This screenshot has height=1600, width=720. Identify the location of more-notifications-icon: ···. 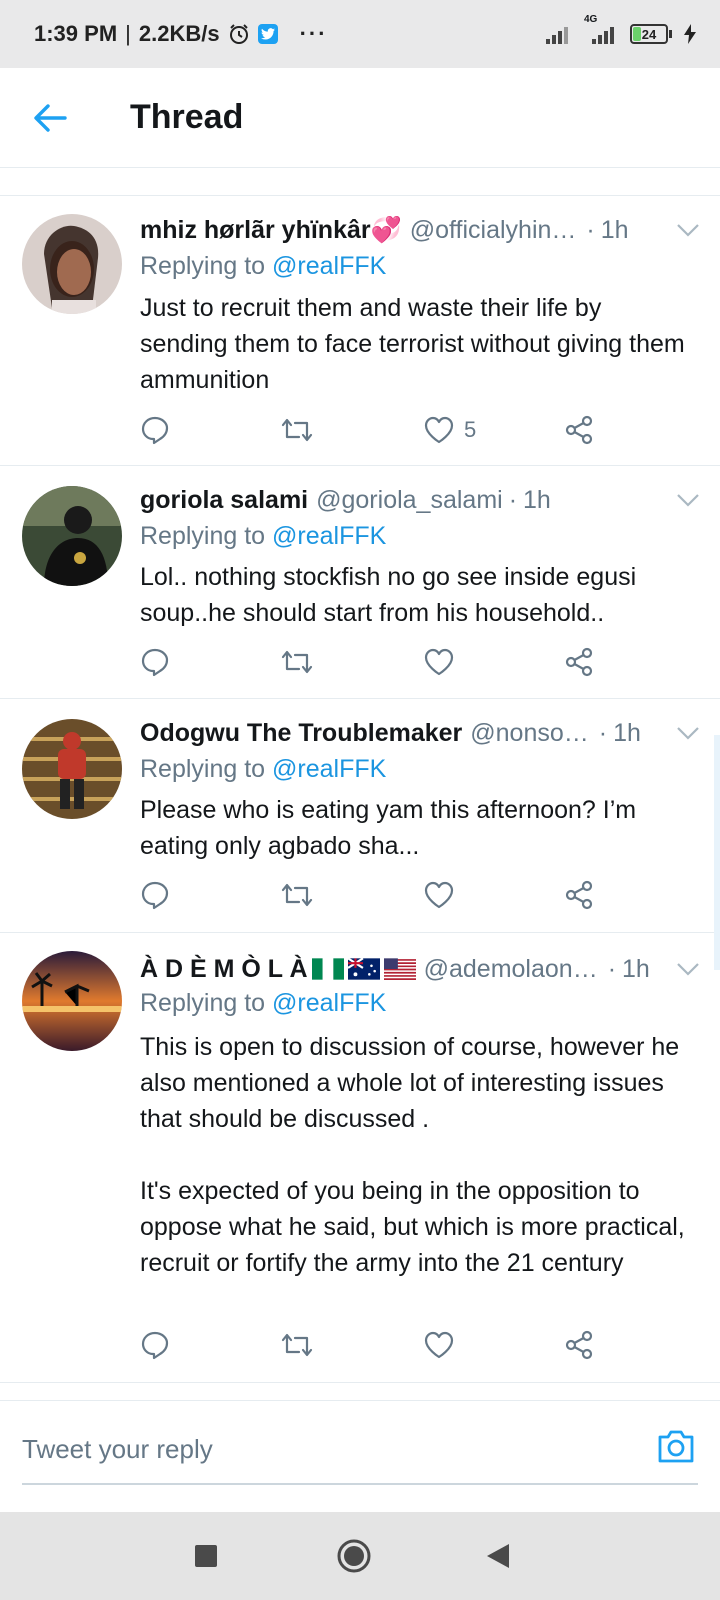
(313, 33).